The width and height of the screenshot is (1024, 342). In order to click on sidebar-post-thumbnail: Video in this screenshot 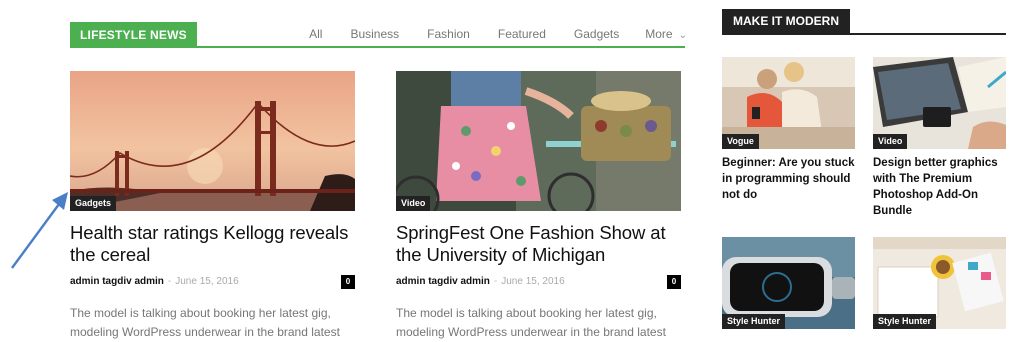, I will do `click(939, 103)`.